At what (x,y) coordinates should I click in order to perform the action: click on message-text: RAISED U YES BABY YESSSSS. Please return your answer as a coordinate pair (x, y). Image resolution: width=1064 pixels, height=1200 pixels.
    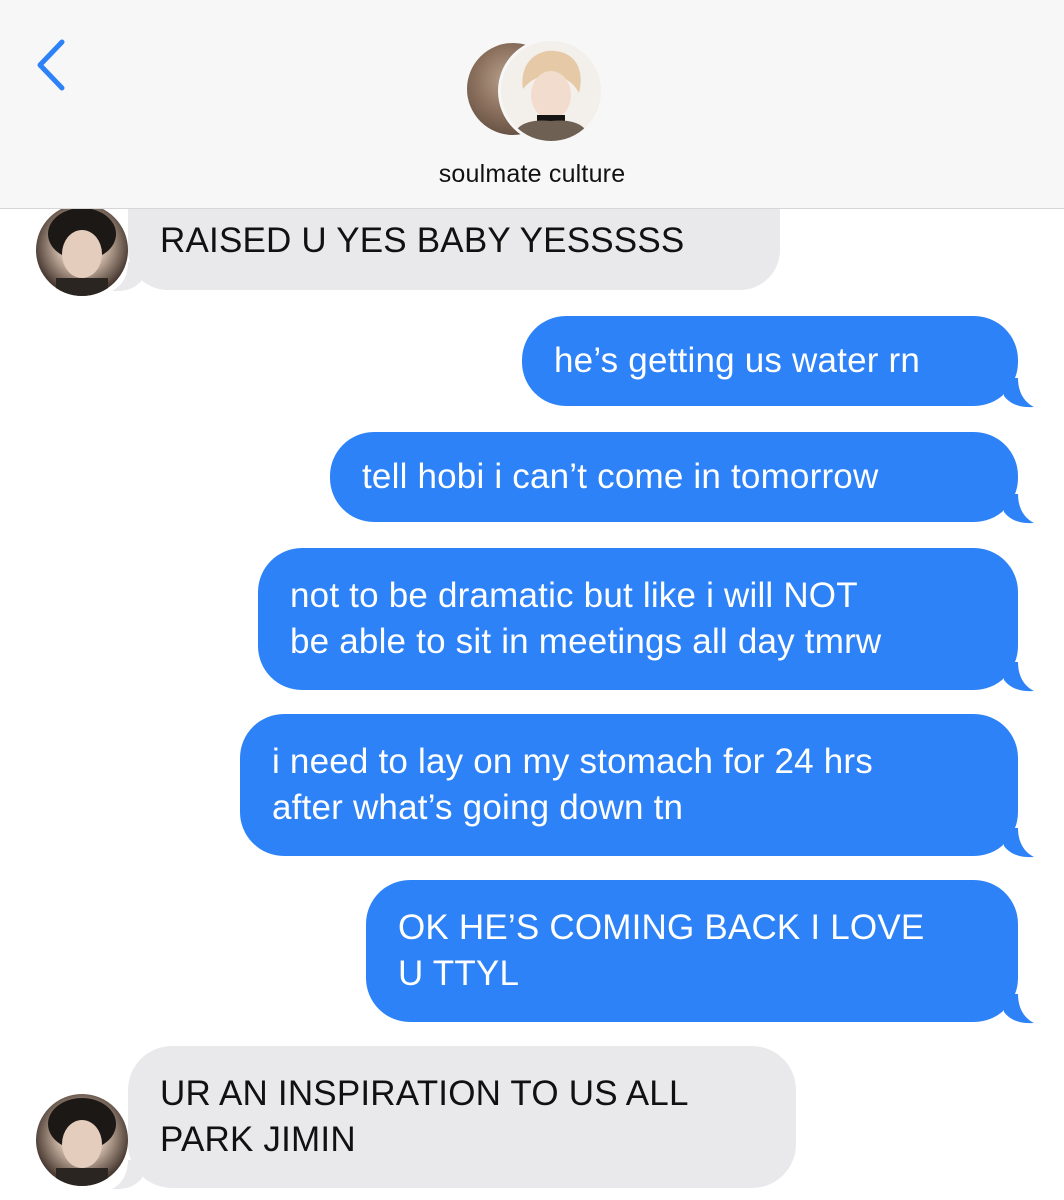
    Looking at the image, I should click on (422, 240).